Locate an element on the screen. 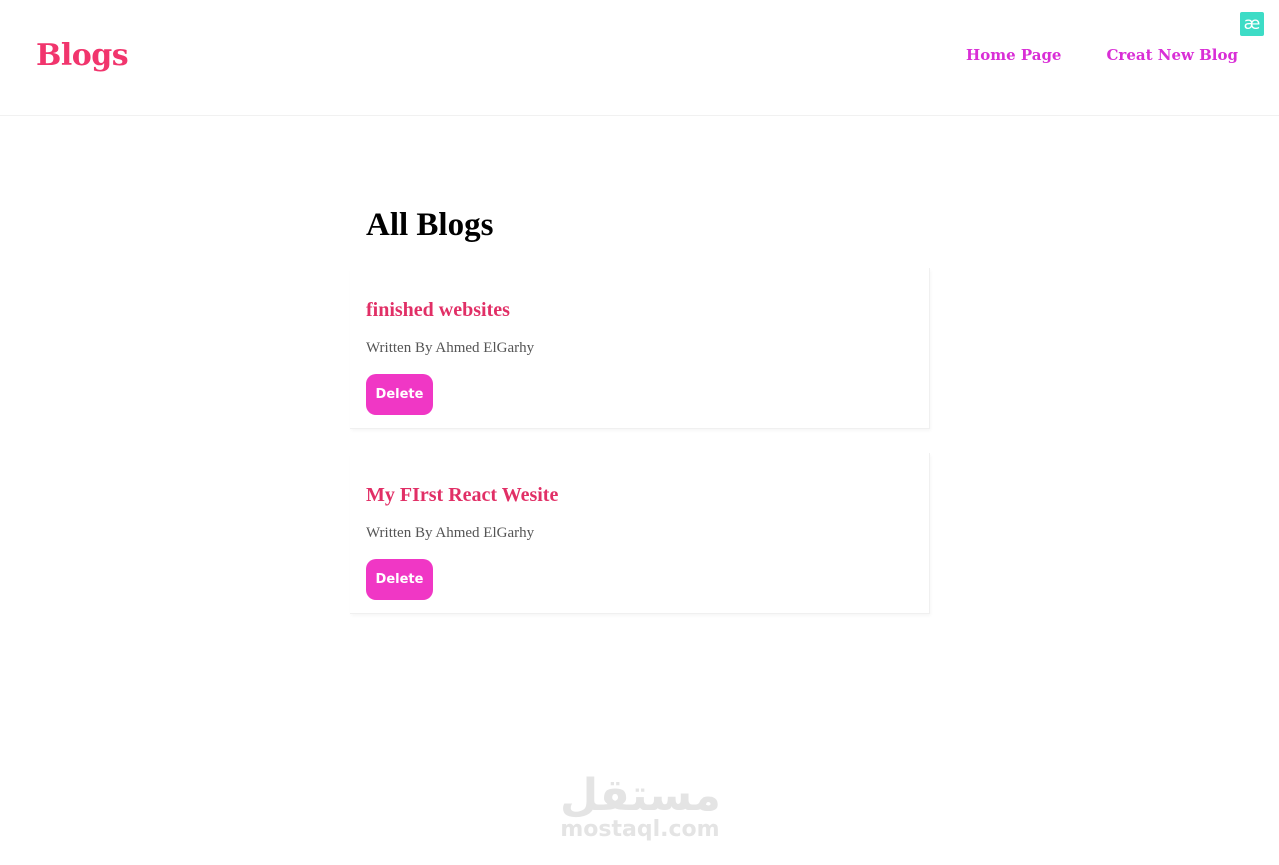  watermark-latin: mostaql.com is located at coordinates (640, 829).